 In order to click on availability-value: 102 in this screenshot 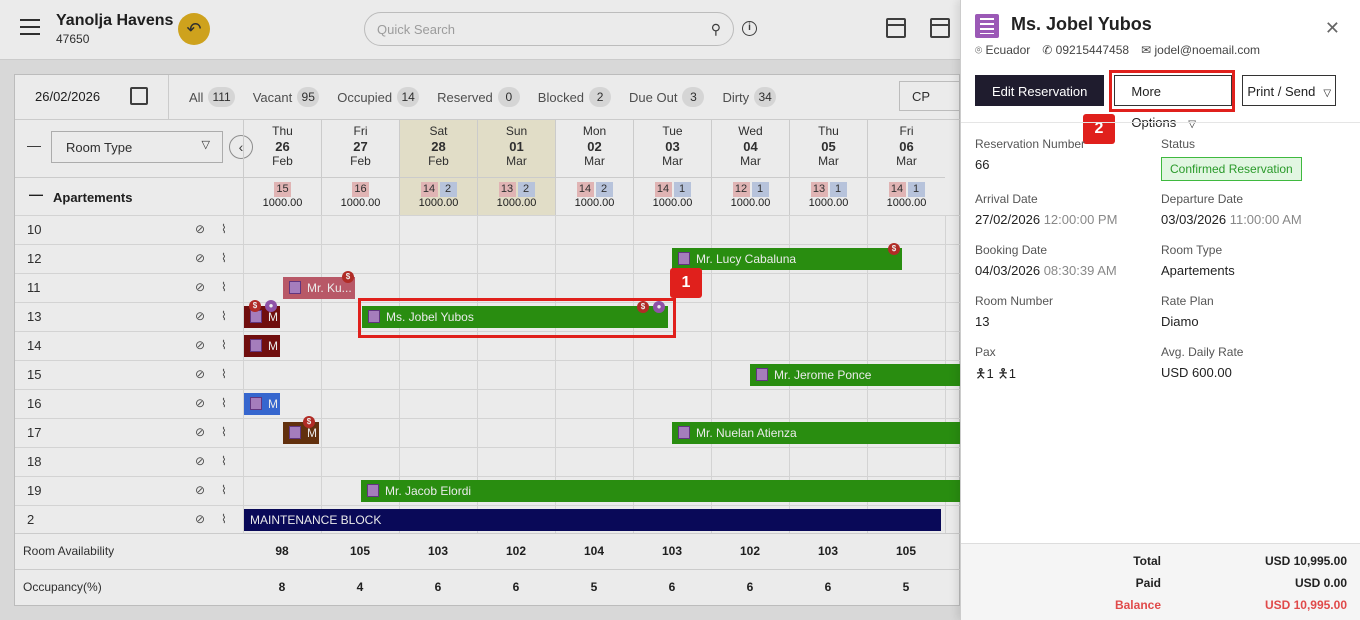, I will do `click(516, 551)`.